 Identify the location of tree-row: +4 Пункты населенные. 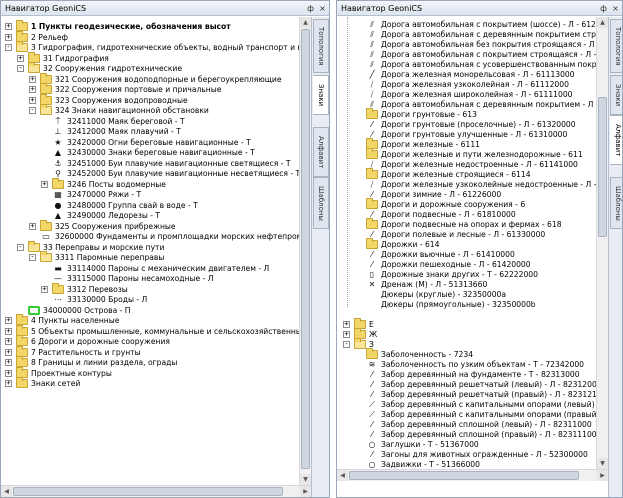
(150, 320).